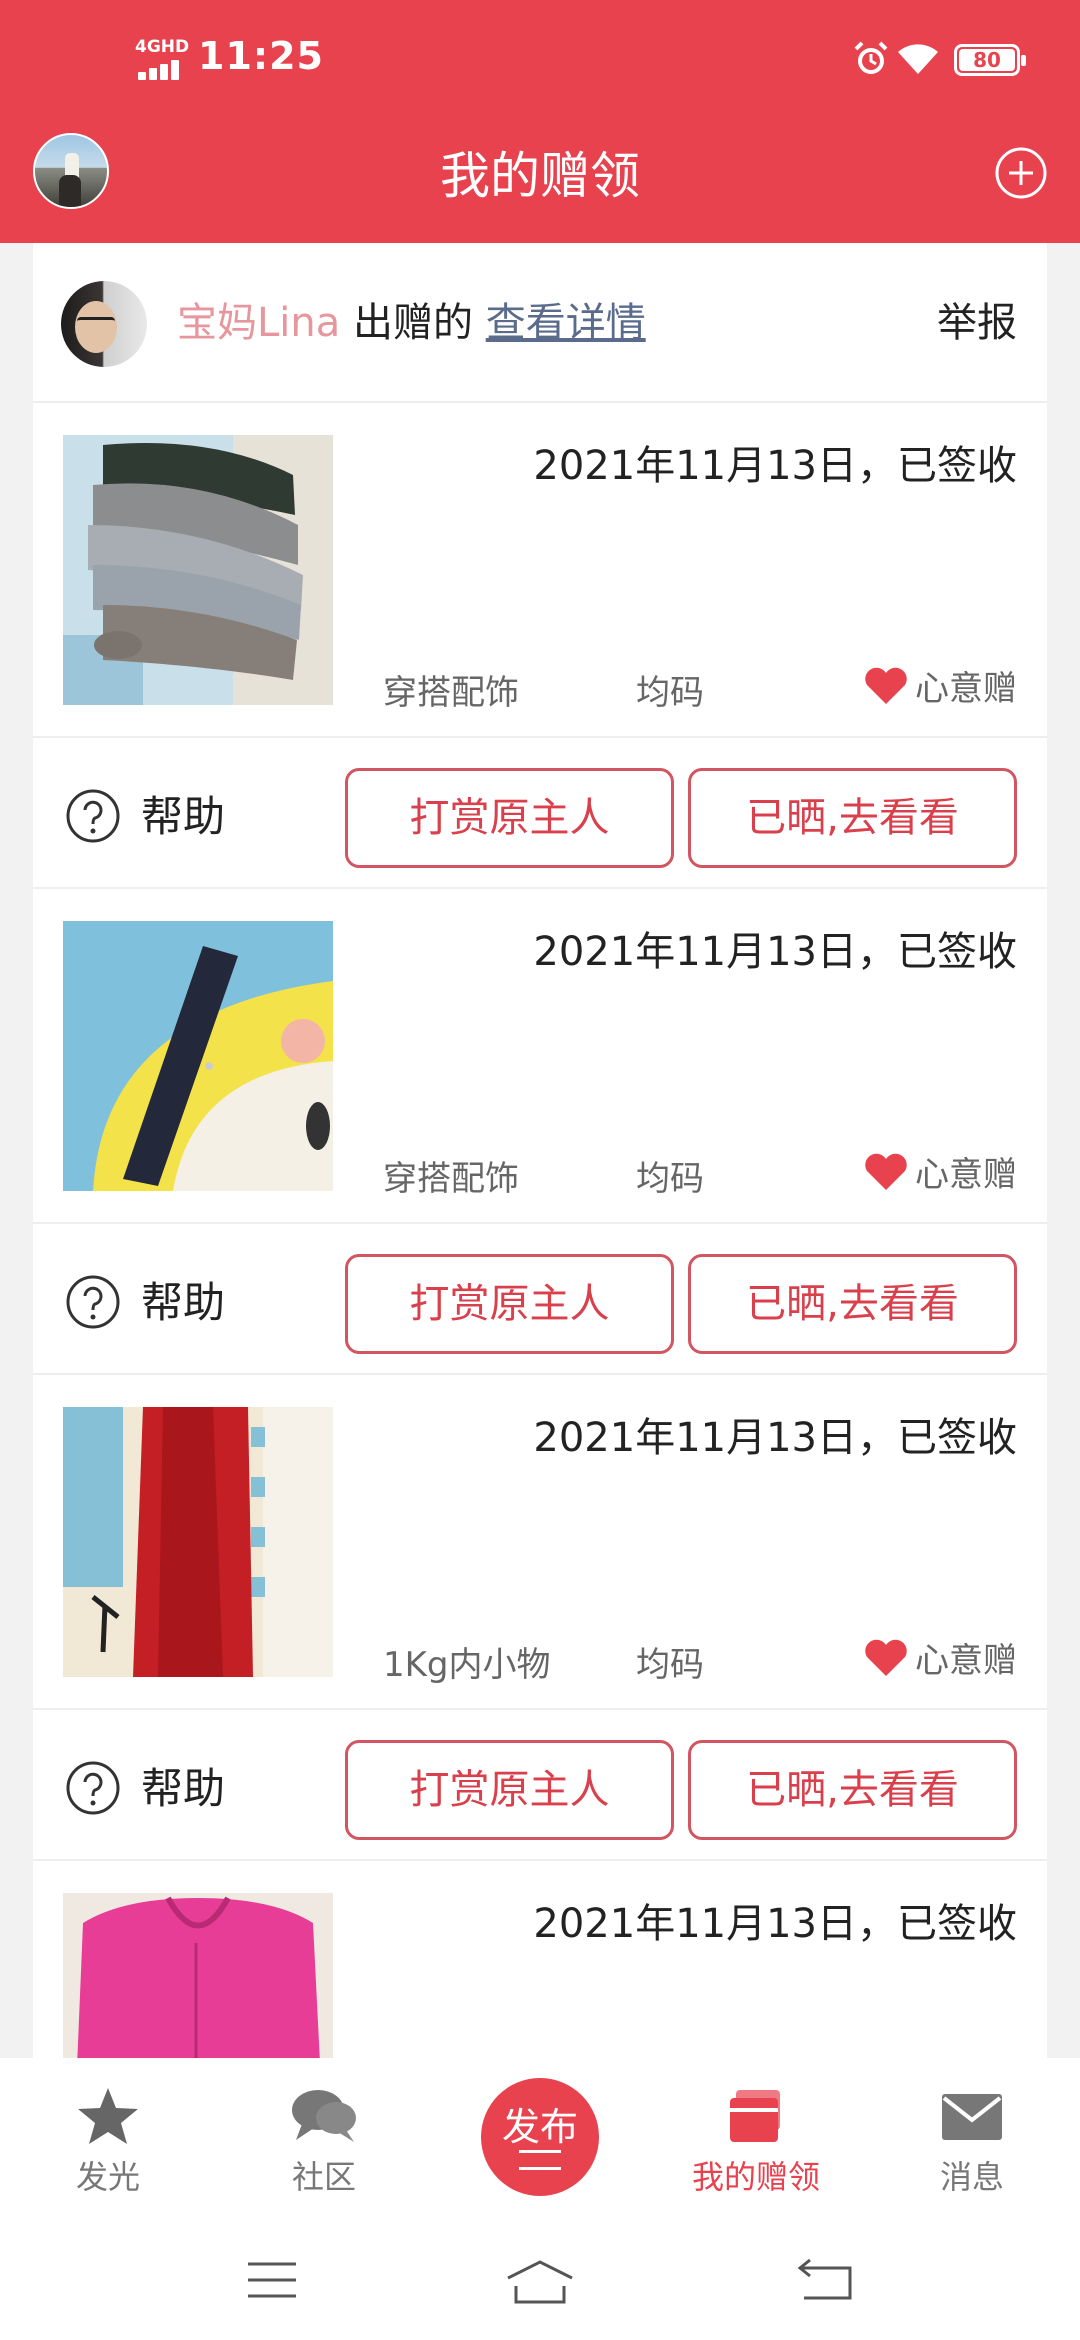  What do you see at coordinates (918, 59) in the screenshot?
I see `wifi-icon` at bounding box center [918, 59].